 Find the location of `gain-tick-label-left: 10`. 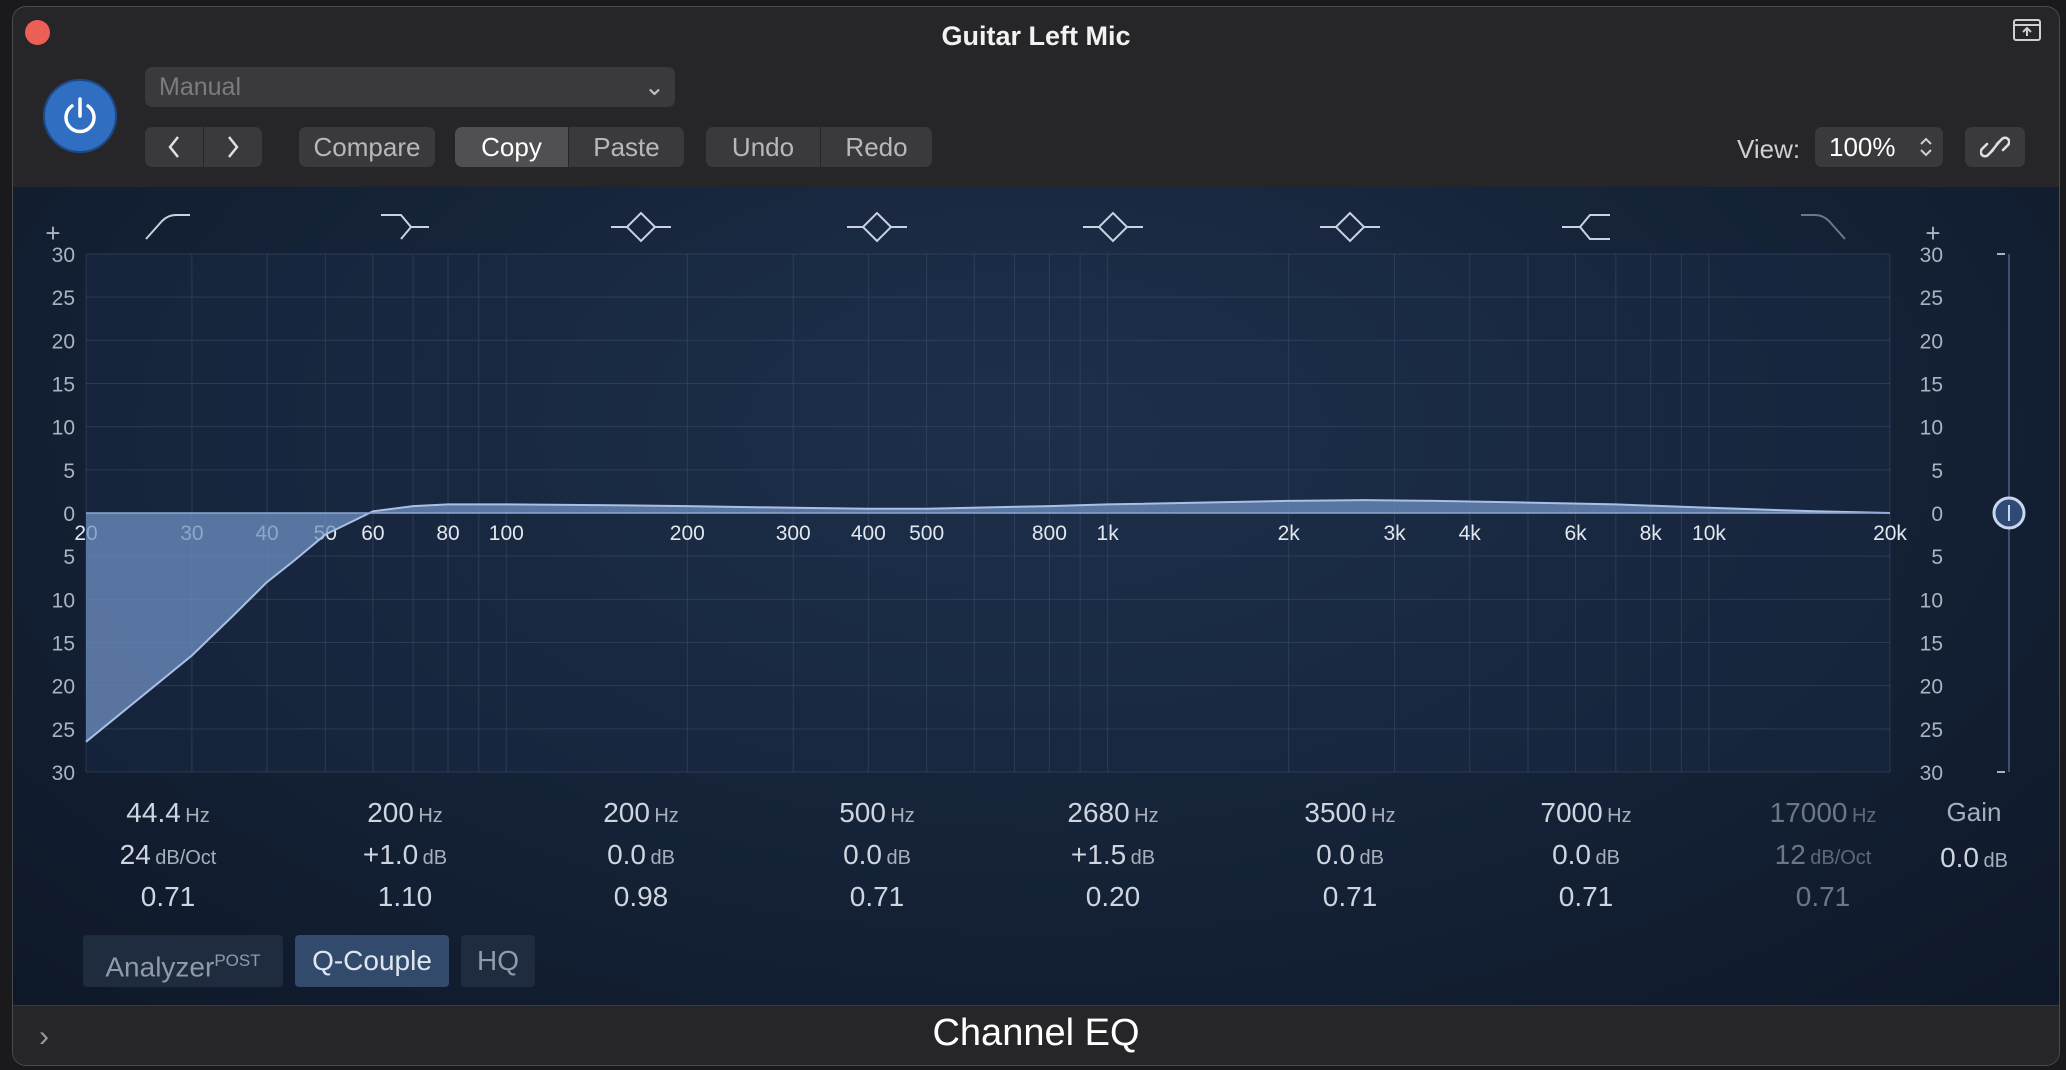

gain-tick-label-left: 10 is located at coordinates (63, 428).